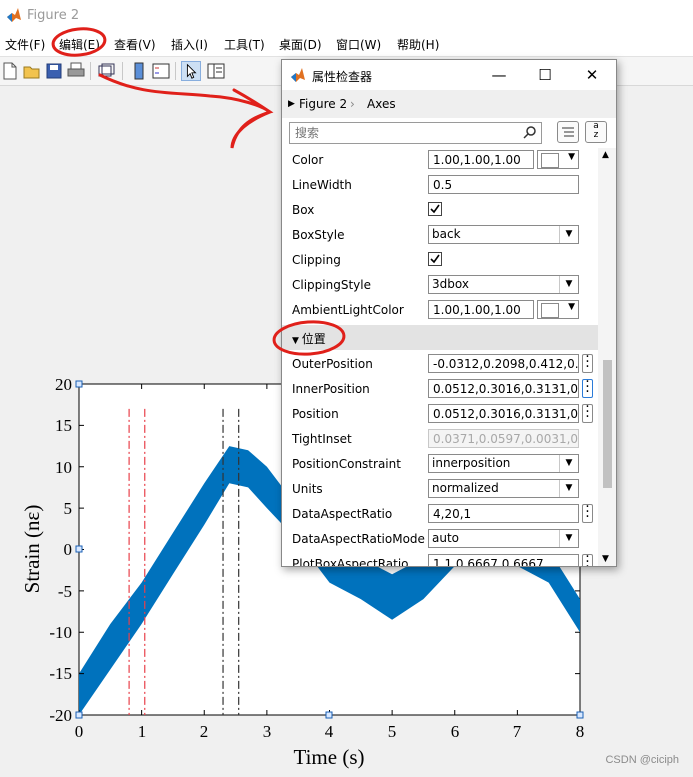  I want to click on insert-legend-icon, so click(161, 71).